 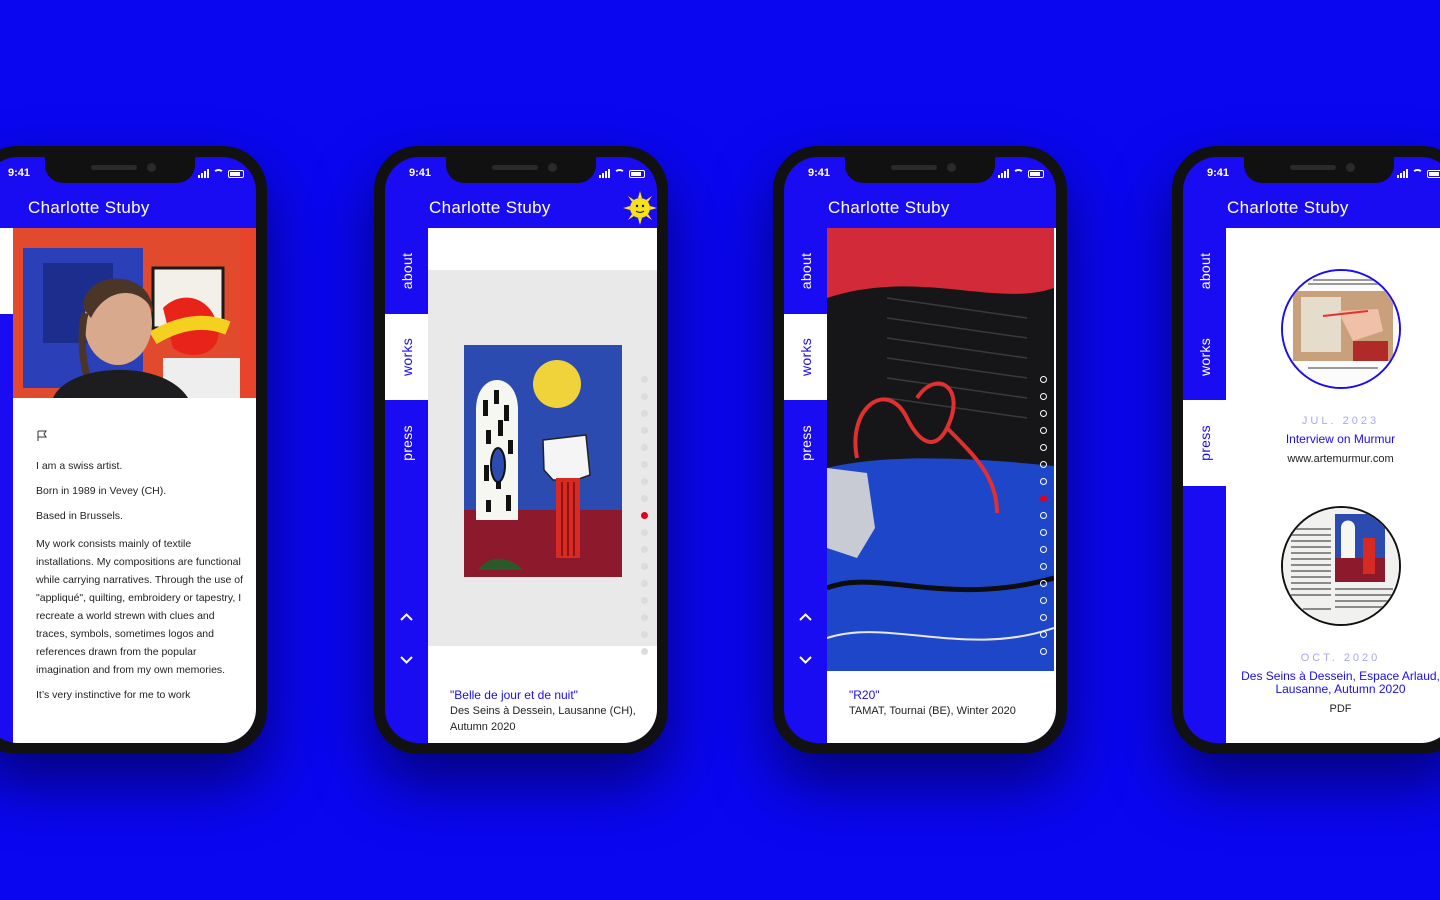 What do you see at coordinates (1340, 566) in the screenshot?
I see `press-thumbnail-article` at bounding box center [1340, 566].